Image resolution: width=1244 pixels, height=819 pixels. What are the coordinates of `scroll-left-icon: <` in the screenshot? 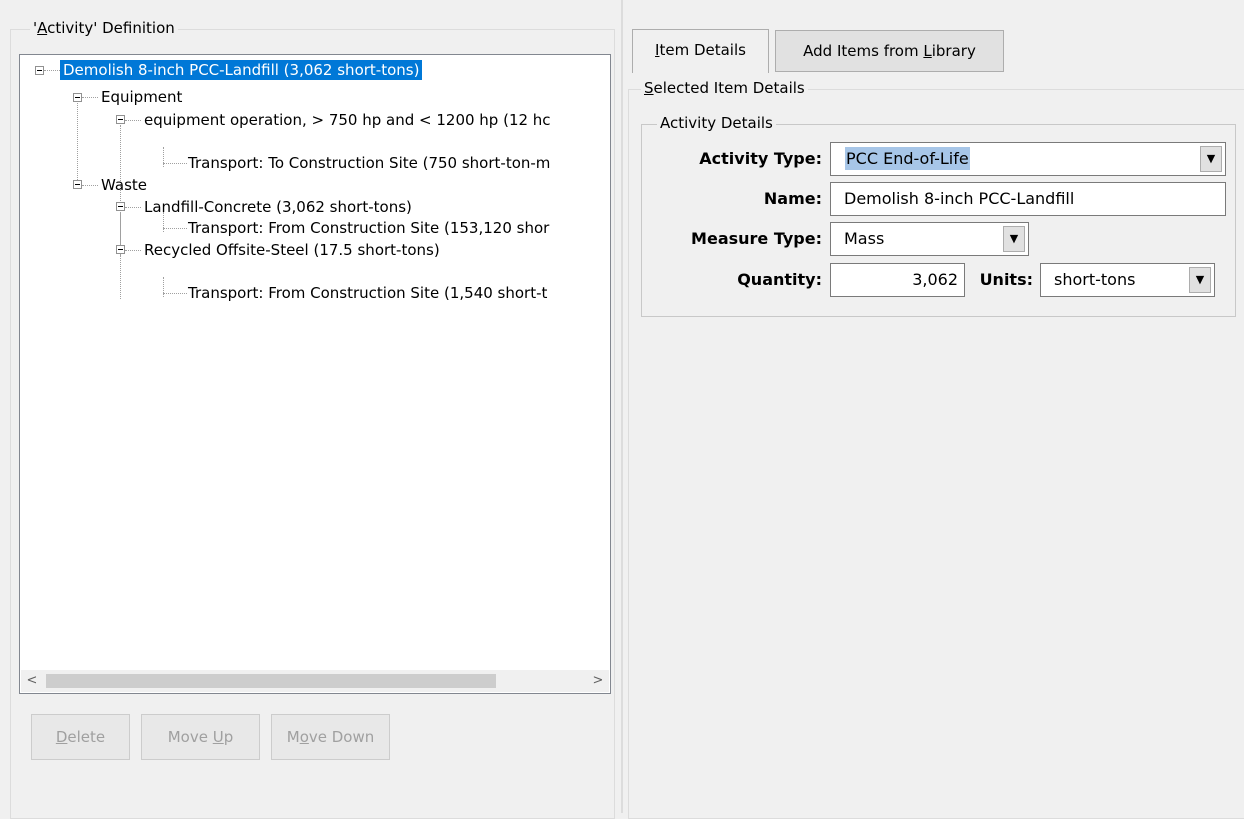 It's located at (32, 681).